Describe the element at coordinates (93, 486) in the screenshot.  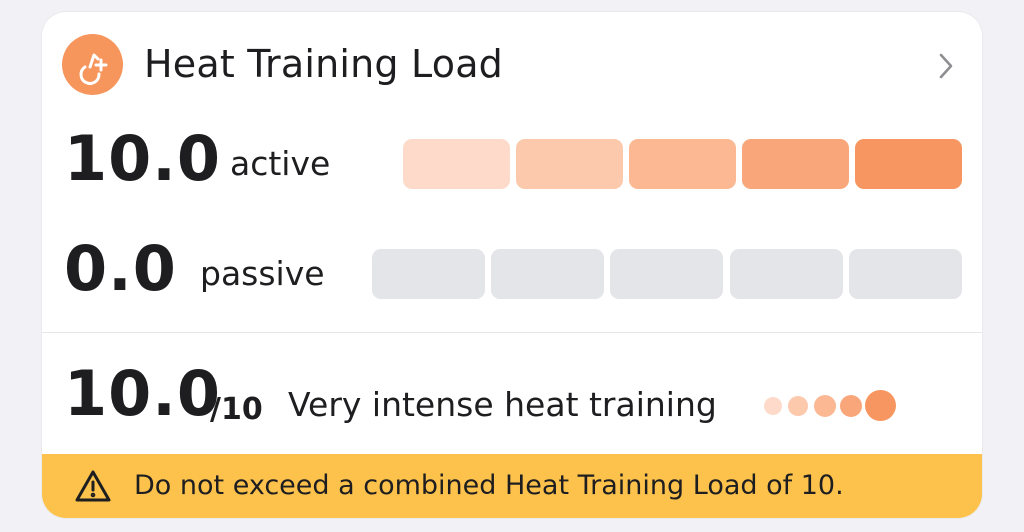
I see `warning-triangle-icon` at that location.